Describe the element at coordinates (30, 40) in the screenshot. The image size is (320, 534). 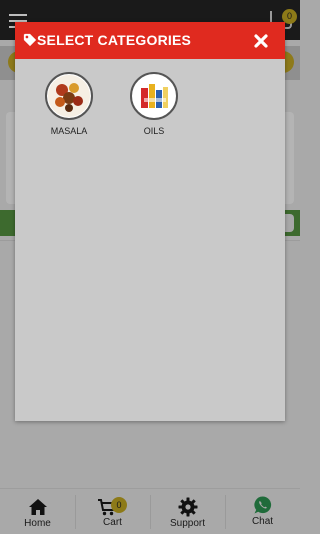
I see `tag-icon` at that location.